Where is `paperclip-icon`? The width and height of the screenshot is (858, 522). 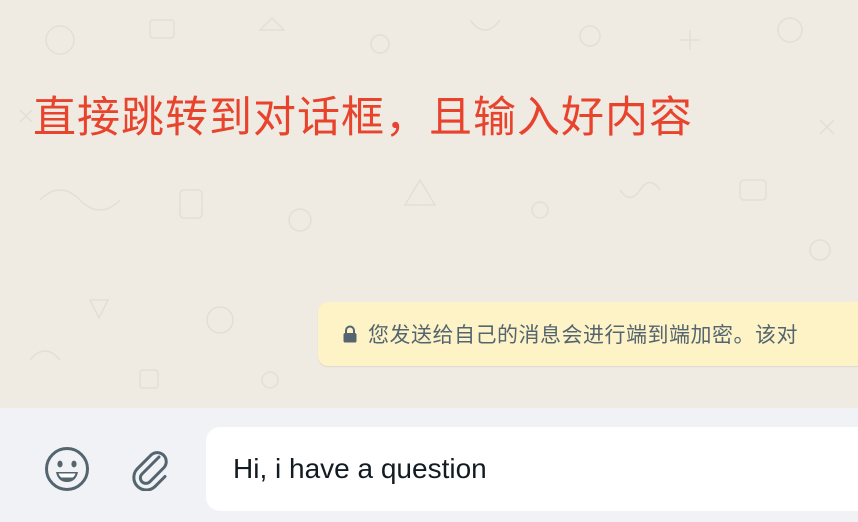
paperclip-icon is located at coordinates (150, 471).